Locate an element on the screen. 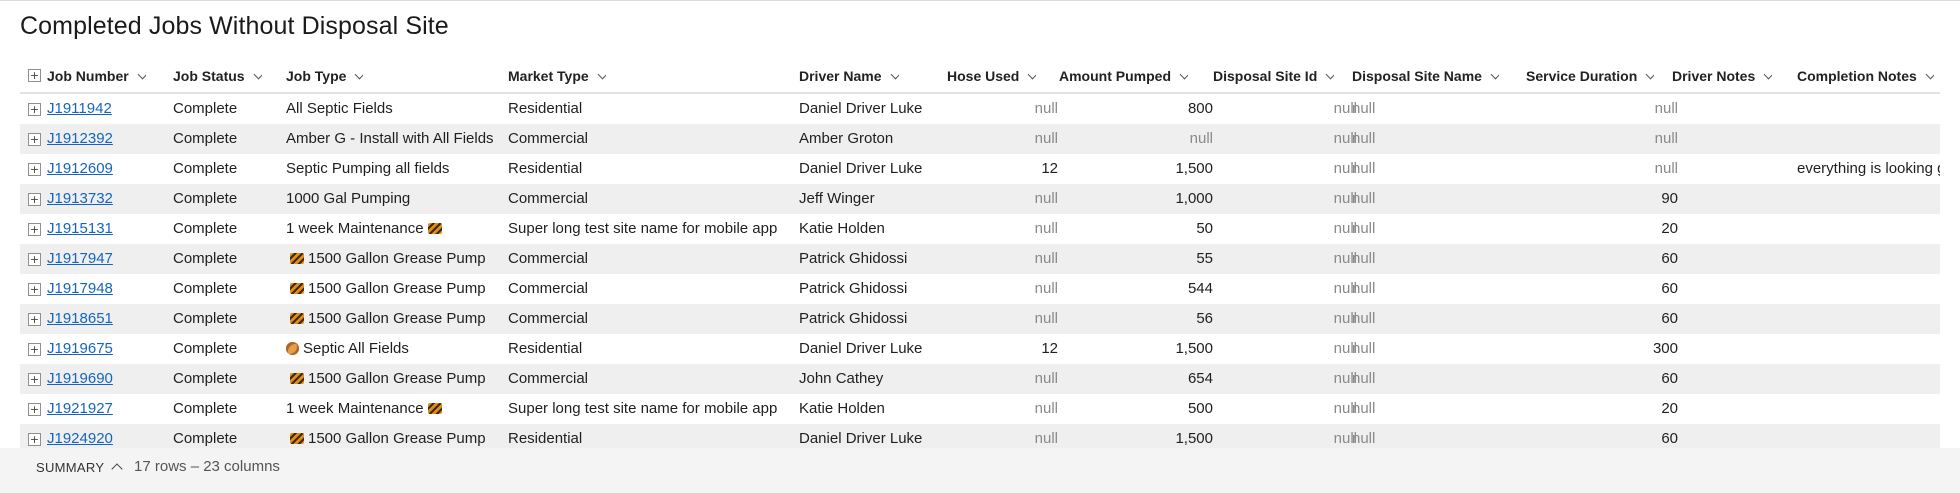  column-header-market: Market Type is located at coordinates (557, 76).